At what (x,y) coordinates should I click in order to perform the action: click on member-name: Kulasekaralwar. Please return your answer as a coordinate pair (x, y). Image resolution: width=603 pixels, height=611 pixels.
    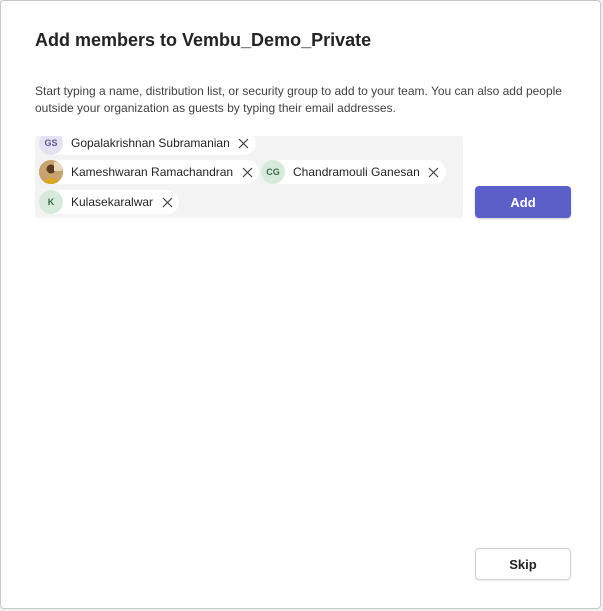
    Looking at the image, I should click on (112, 202).